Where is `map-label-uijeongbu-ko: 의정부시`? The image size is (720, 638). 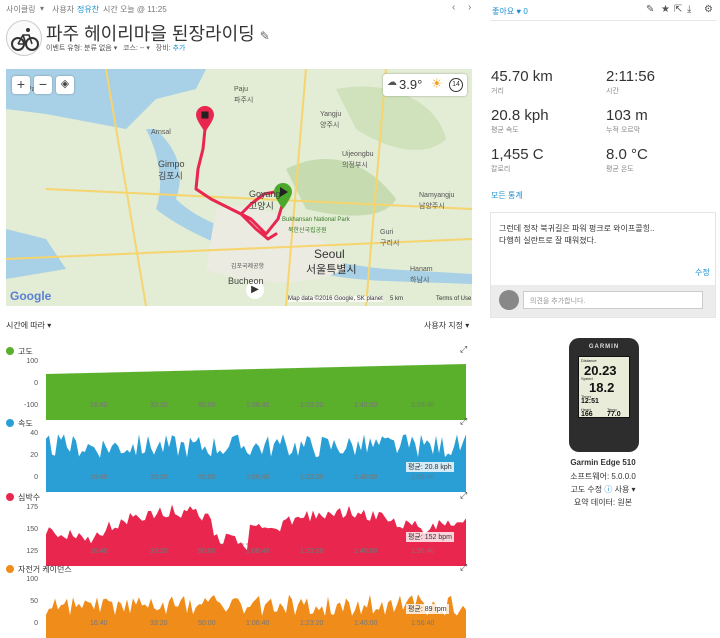
map-label-uijeongbu-ko: 의정부시 is located at coordinates (355, 165).